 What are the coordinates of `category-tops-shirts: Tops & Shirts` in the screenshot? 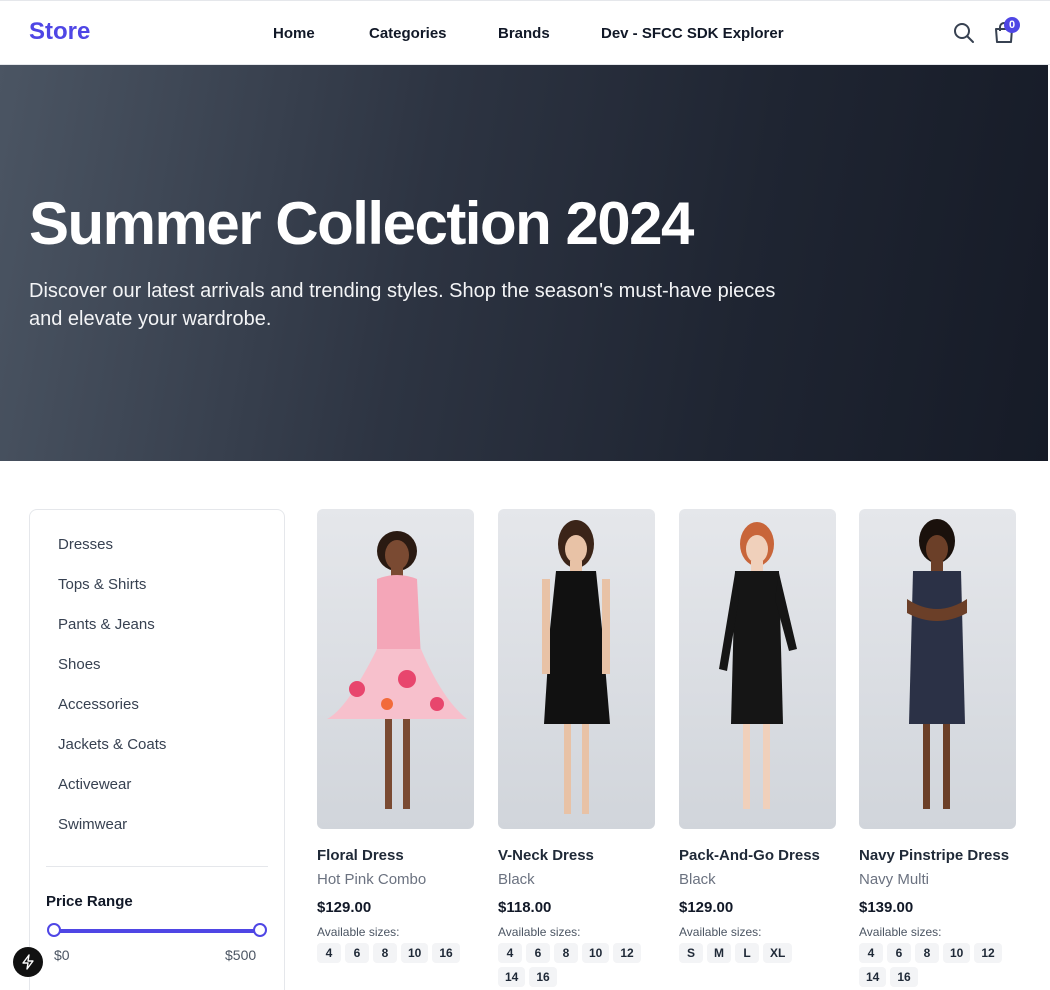 It's located at (102, 584).